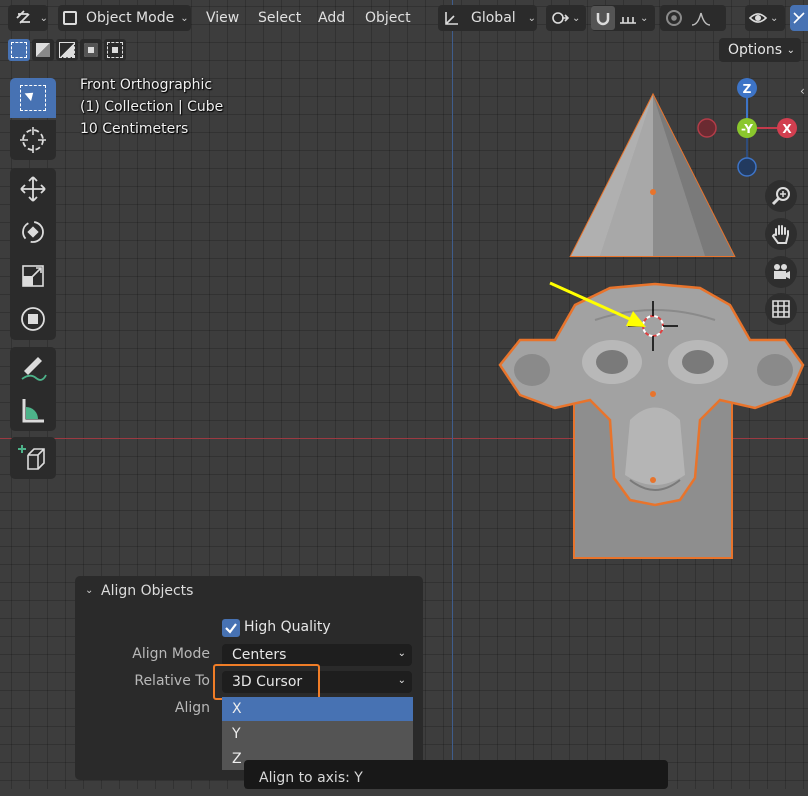 The height and width of the screenshot is (796, 808). I want to click on camera-icon, so click(782, 271).